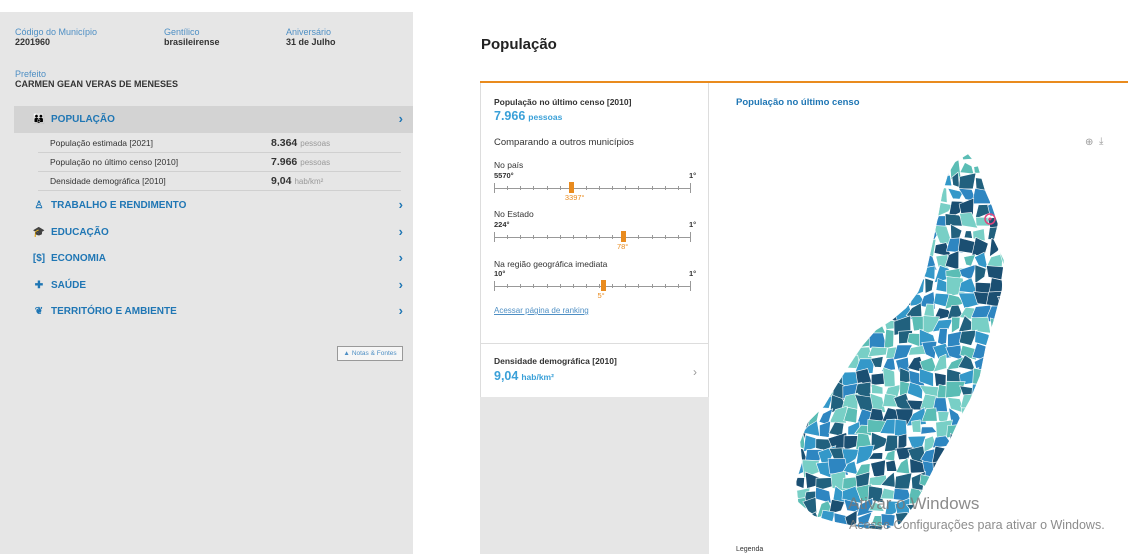 The height and width of the screenshot is (554, 1128). What do you see at coordinates (213, 258) in the screenshot?
I see `section-economia: [$] ECONOMIA ›` at bounding box center [213, 258].